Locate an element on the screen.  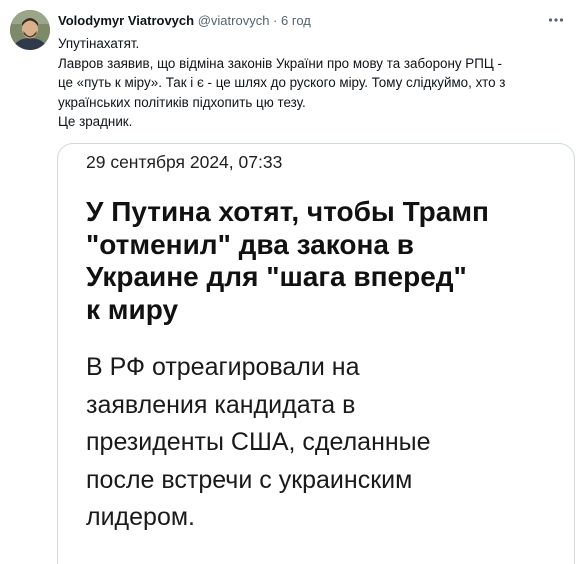
more-horizontal-icon is located at coordinates (556, 20).